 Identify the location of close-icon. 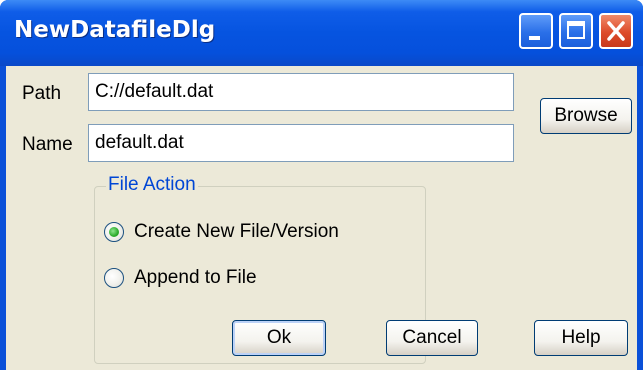
(616, 31).